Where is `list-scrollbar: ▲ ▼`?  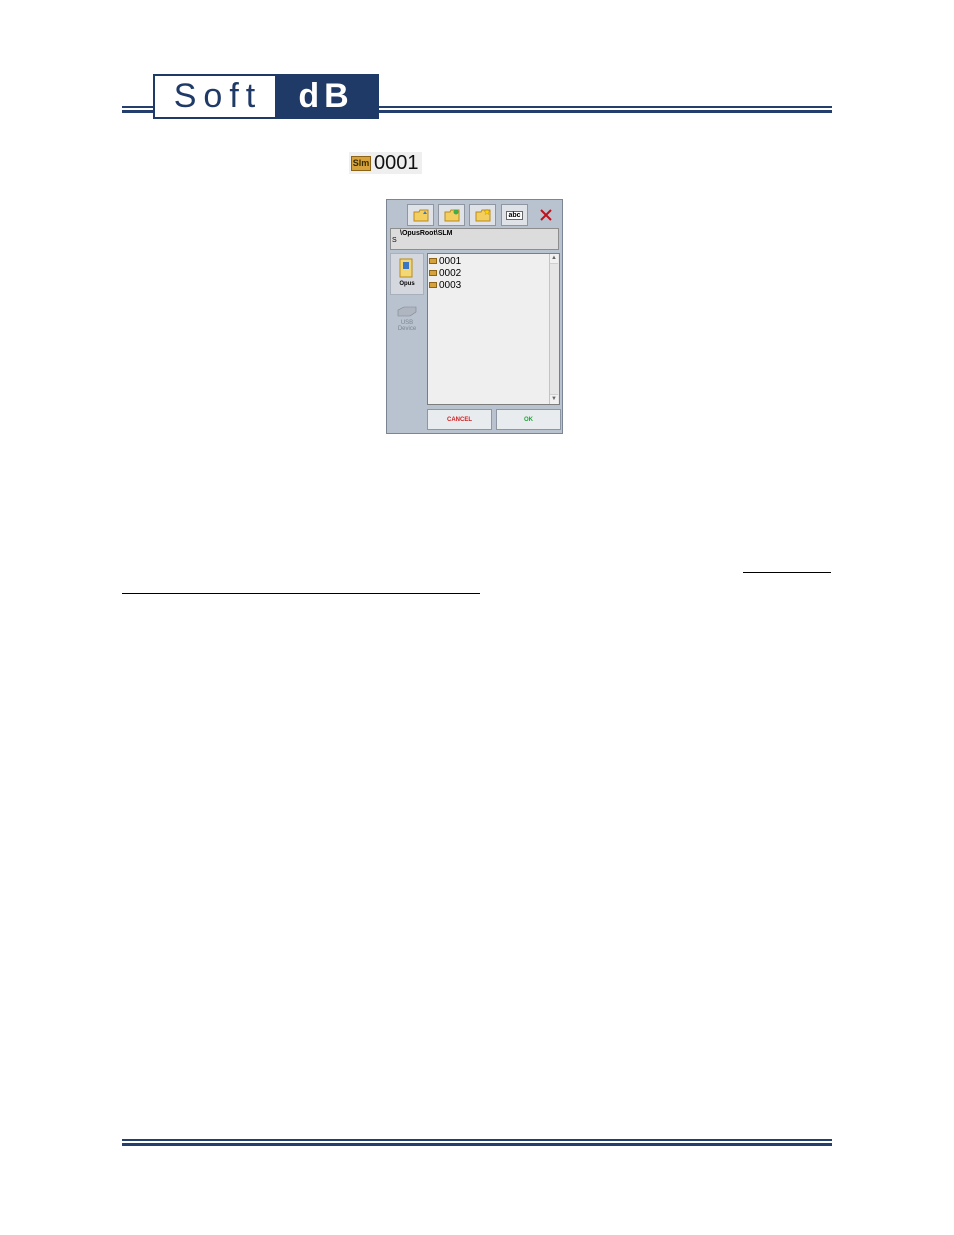
list-scrollbar: ▲ ▼ is located at coordinates (554, 329).